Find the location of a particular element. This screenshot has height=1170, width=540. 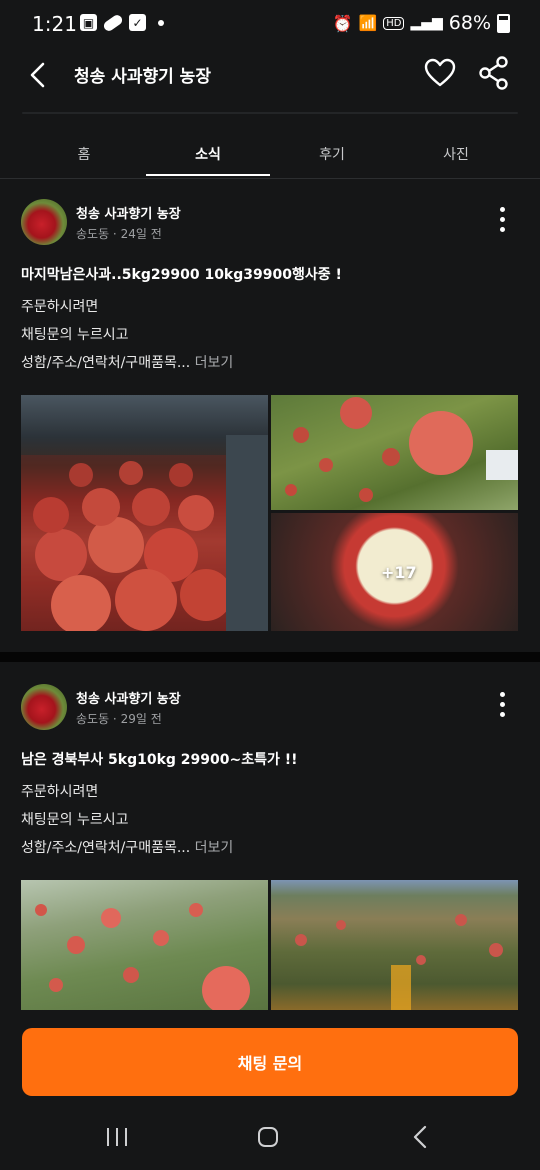

more-notifications-dot is located at coordinates (161, 22).